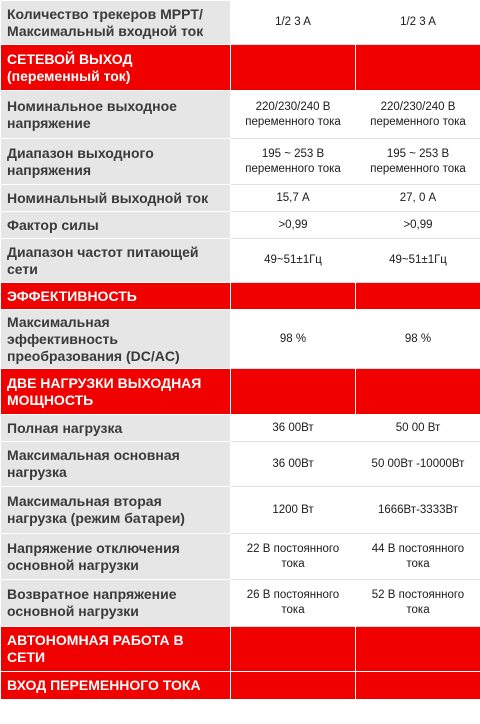 This screenshot has width=480, height=724. I want to click on spec-label: Фактор силы, so click(115, 225).